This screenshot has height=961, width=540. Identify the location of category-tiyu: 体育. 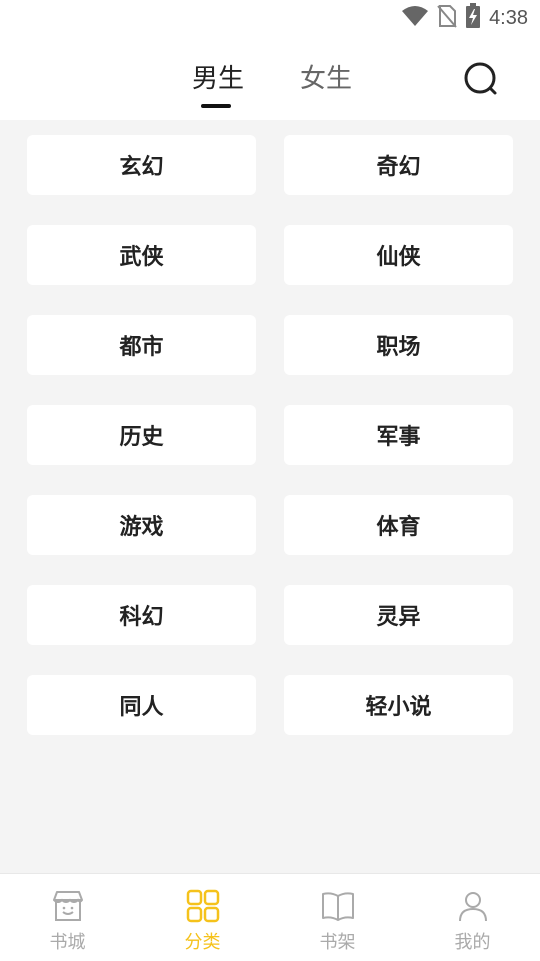
(398, 525).